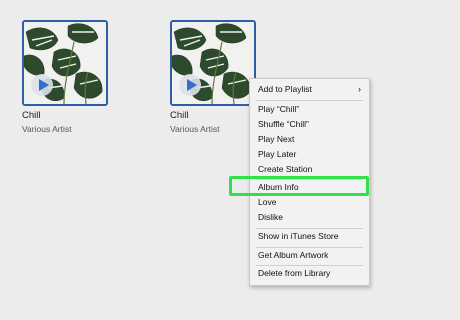  Describe the element at coordinates (309, 109) in the screenshot. I see `menu-item-play: Play “Chill”` at that location.